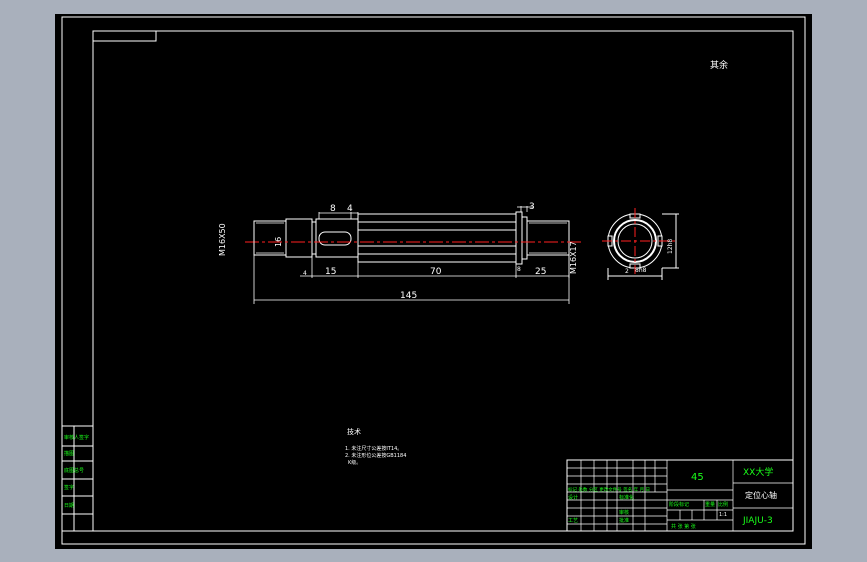 This screenshot has width=867, height=562. I want to click on dim-dia-left: 16, so click(278, 242).